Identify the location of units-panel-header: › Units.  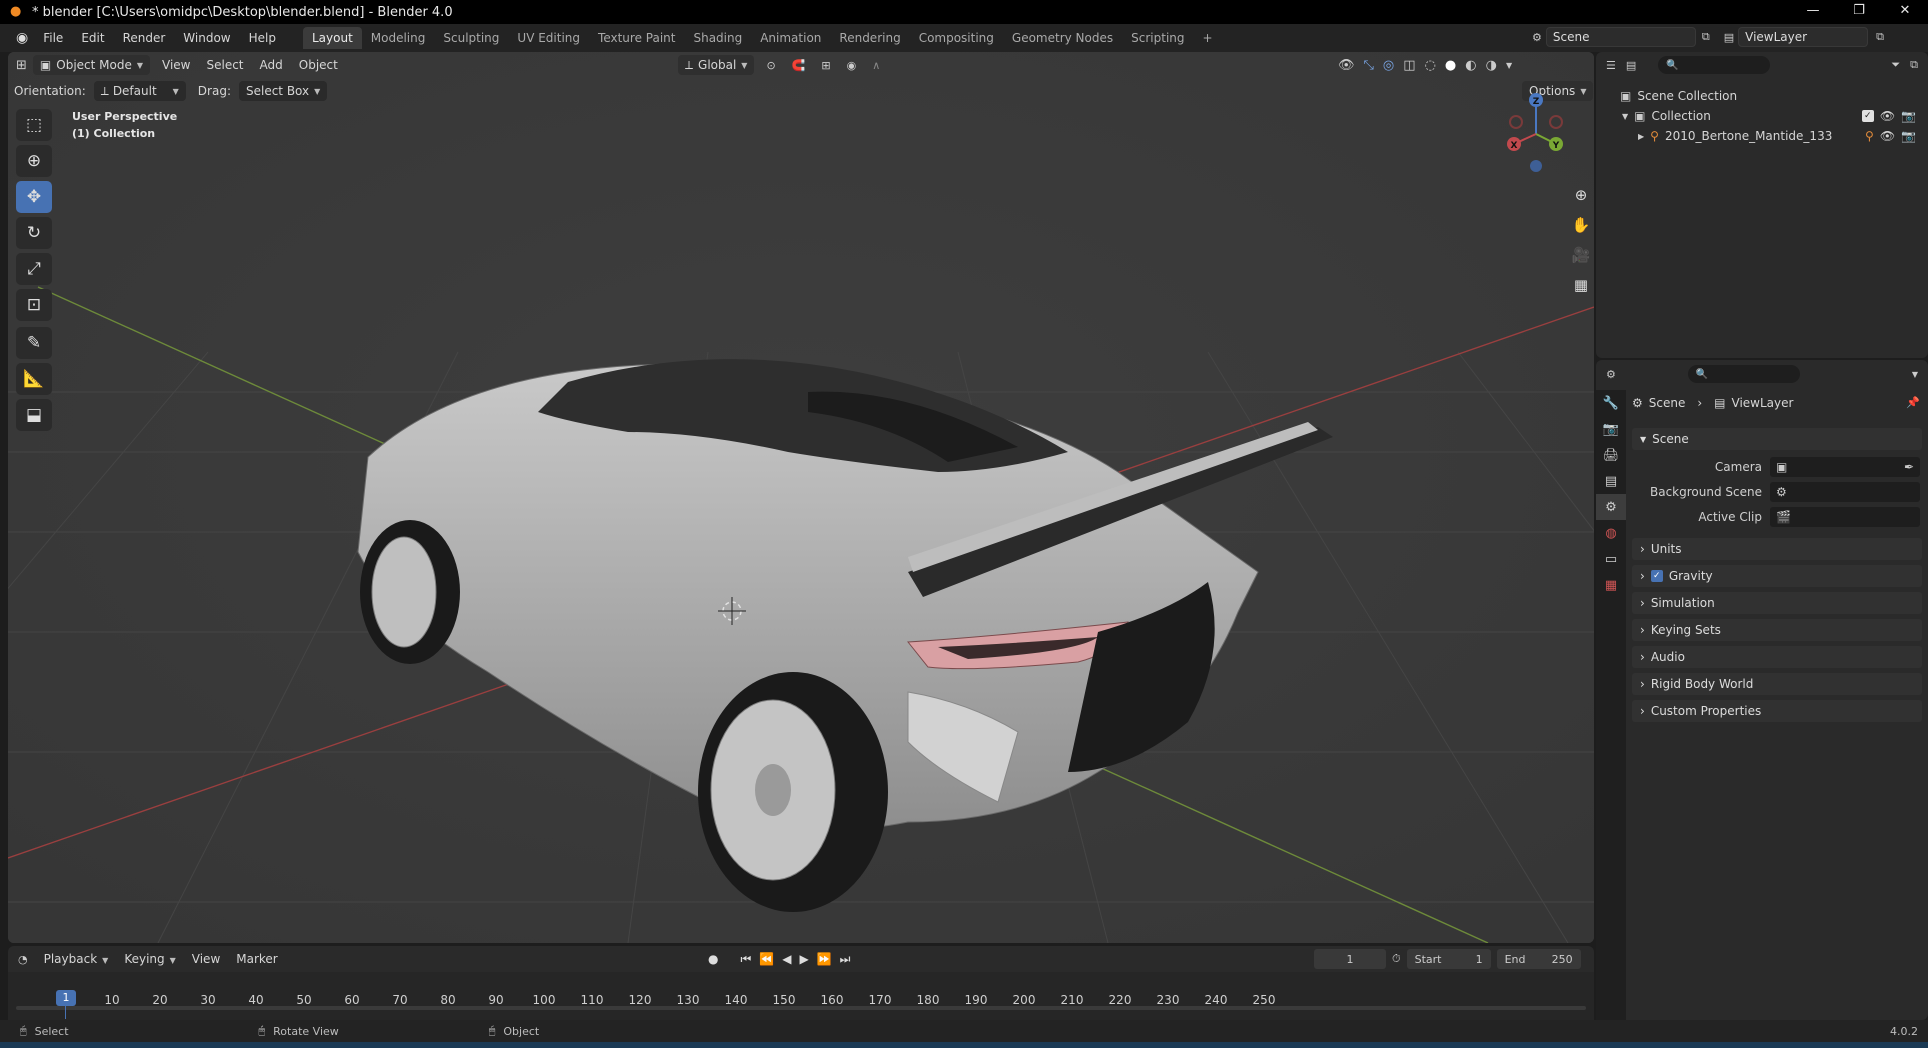
(1777, 549).